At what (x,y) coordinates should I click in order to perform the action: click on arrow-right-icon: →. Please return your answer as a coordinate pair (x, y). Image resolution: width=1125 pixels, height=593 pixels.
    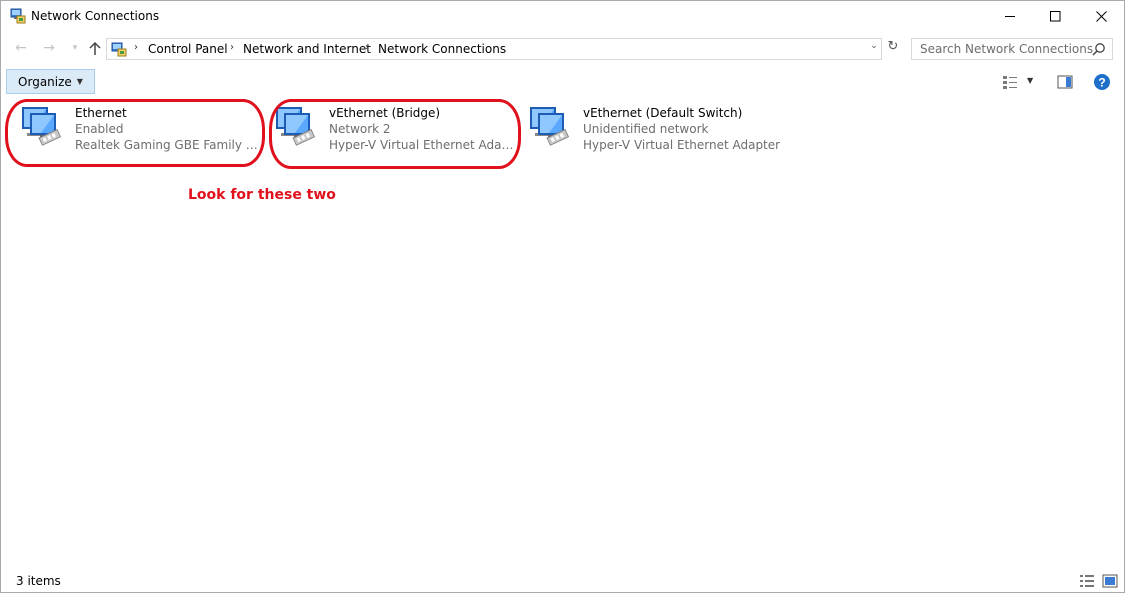
    Looking at the image, I should click on (49, 48).